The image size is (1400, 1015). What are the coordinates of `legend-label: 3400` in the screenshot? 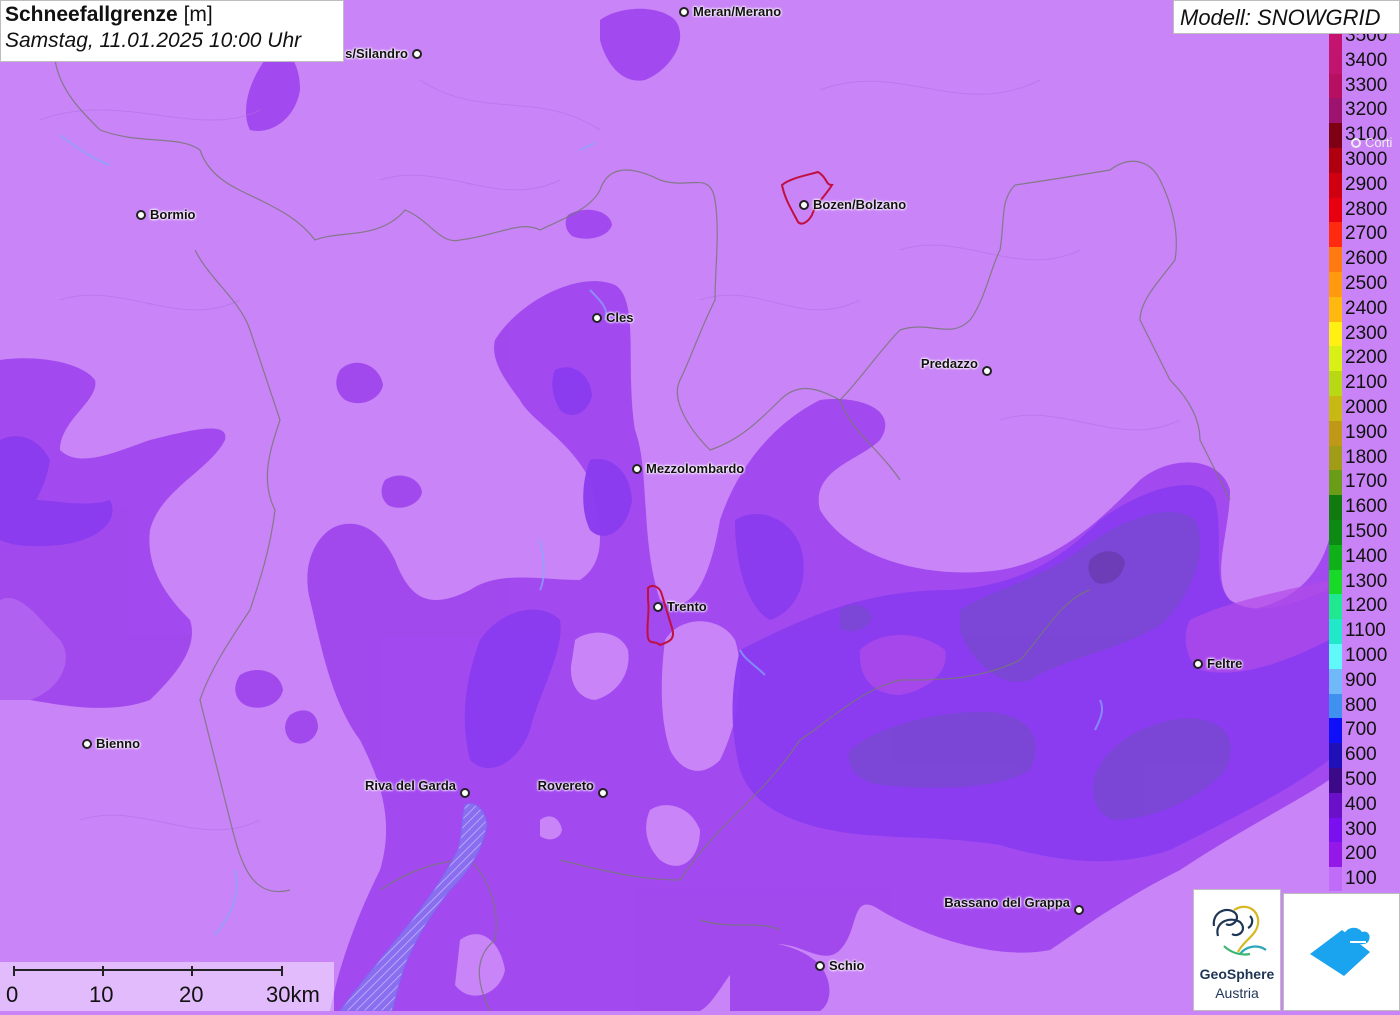 It's located at (1371, 61).